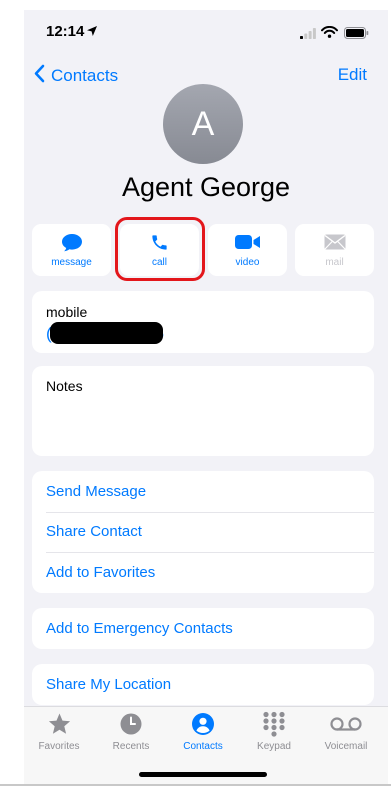 The height and width of the screenshot is (786, 391). I want to click on avatar: A, so click(203, 124).